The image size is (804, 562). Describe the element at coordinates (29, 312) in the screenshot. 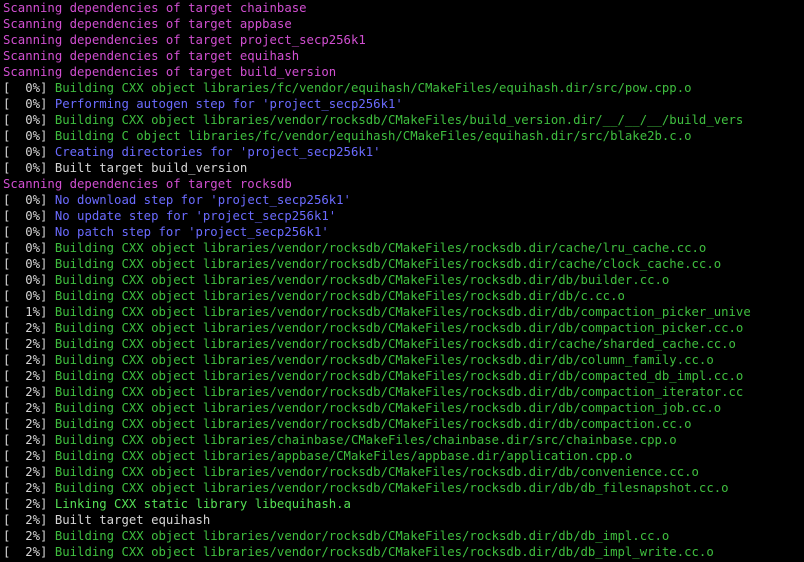

I see `progress-prefix: [ 1%]` at that location.